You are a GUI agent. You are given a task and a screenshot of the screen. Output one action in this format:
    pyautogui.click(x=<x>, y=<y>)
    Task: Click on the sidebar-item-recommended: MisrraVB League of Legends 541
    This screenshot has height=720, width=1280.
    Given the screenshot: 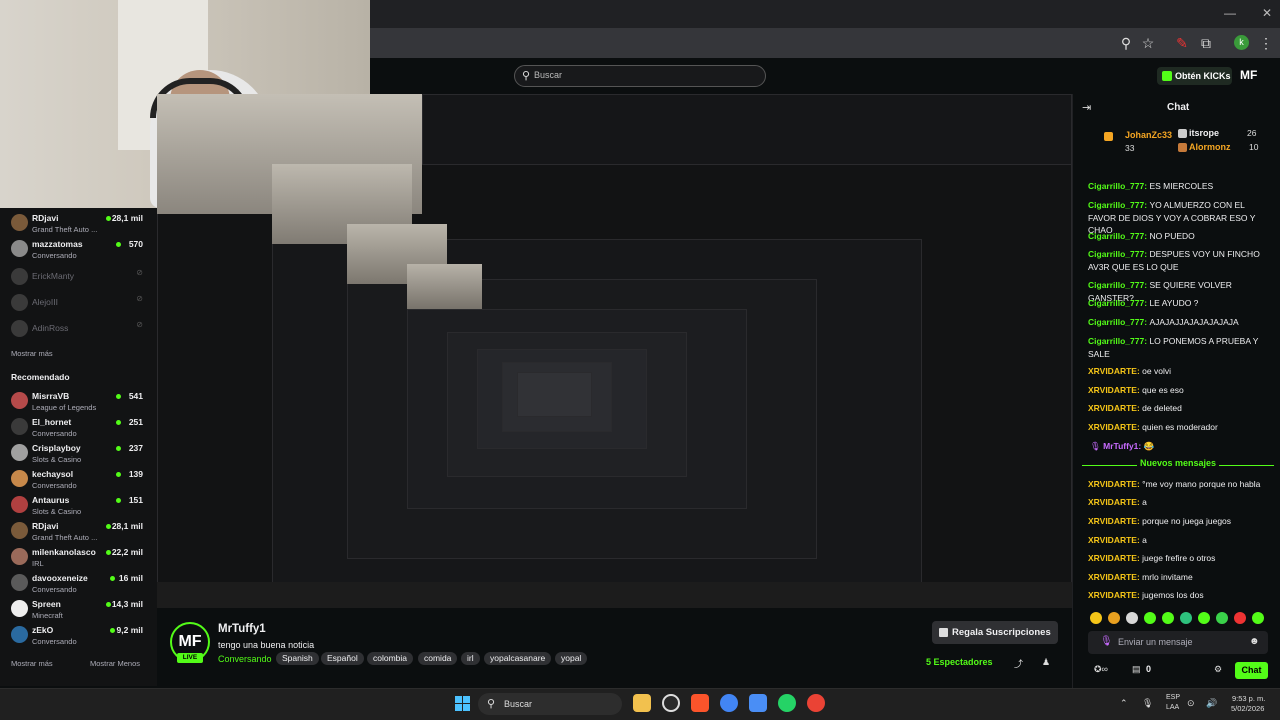 What is the action you would take?
    pyautogui.click(x=78, y=401)
    